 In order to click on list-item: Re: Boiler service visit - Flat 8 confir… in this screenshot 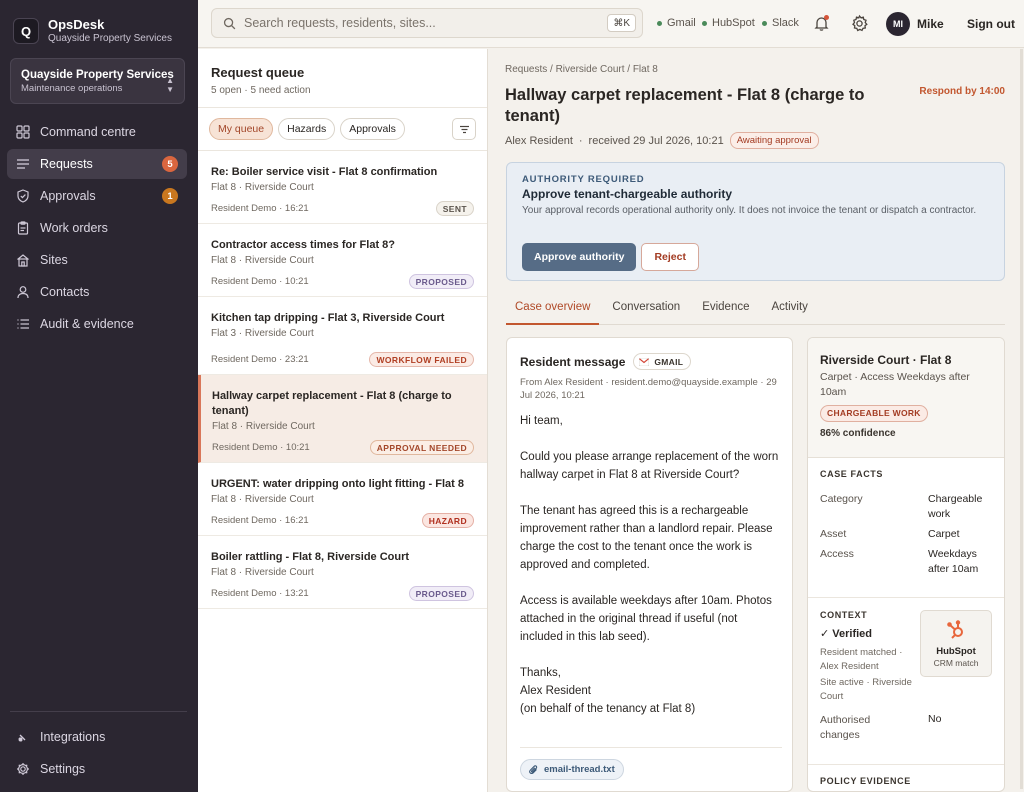, I will do `click(342, 187)`.